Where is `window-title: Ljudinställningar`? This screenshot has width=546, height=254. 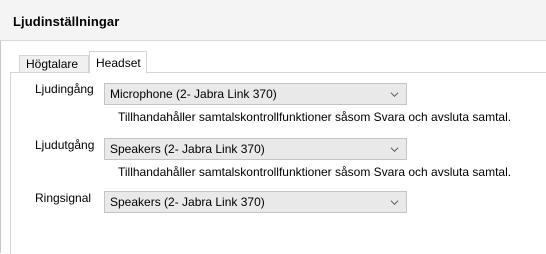
window-title: Ljudinställningar is located at coordinates (66, 21).